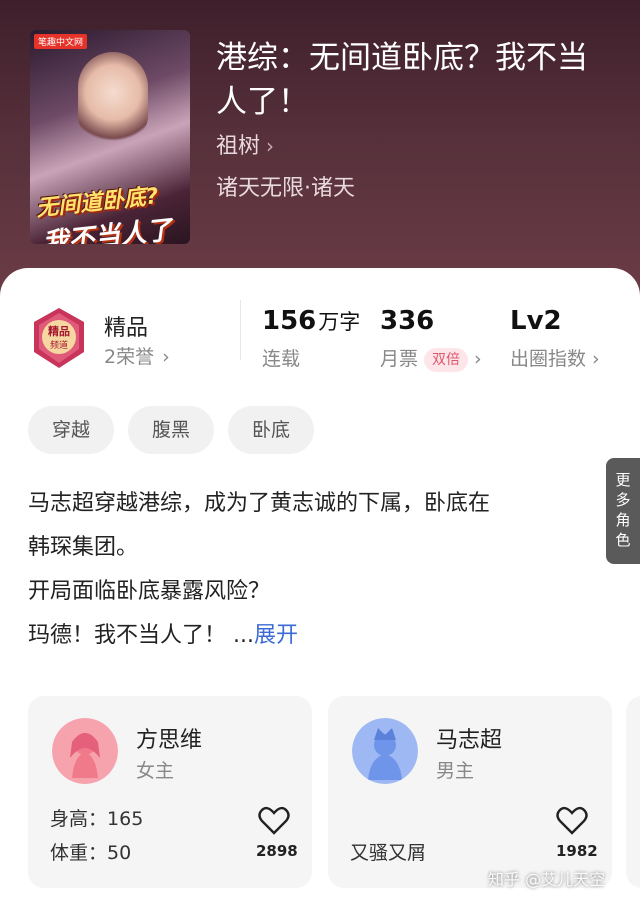 The image size is (640, 901). I want to click on honors-link: 2荣誉 ›, so click(137, 355).